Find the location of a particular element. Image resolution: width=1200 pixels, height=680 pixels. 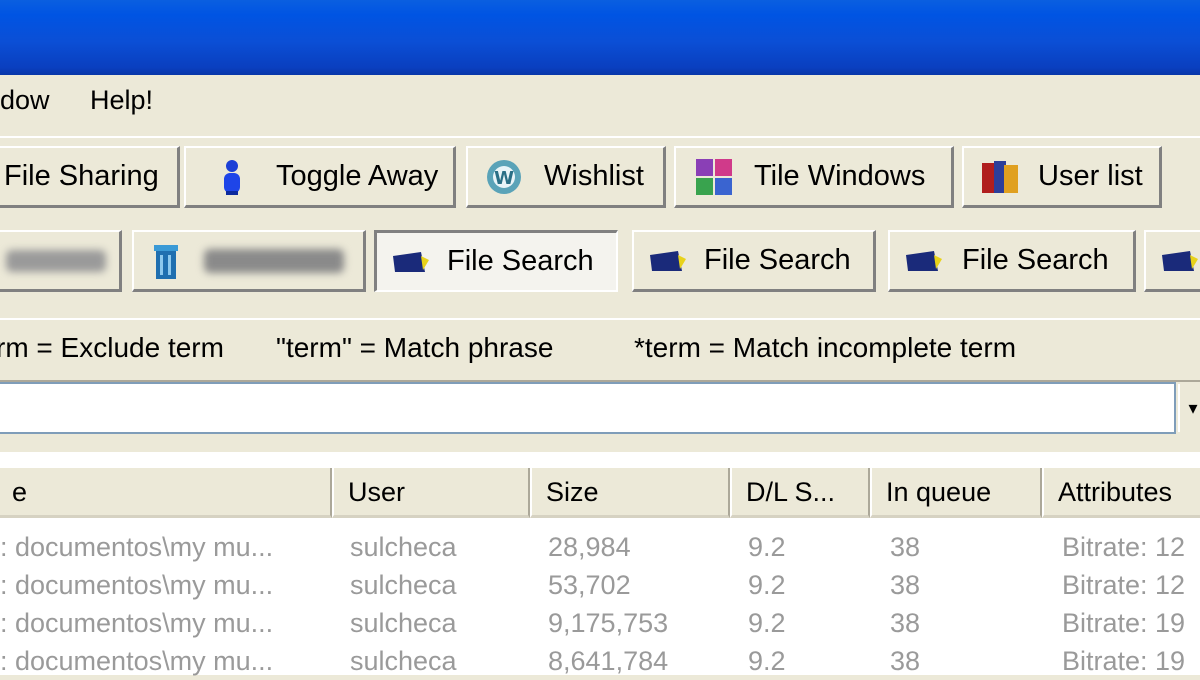

hint-incomplete: *term = Match incomplete term is located at coordinates (825, 347).